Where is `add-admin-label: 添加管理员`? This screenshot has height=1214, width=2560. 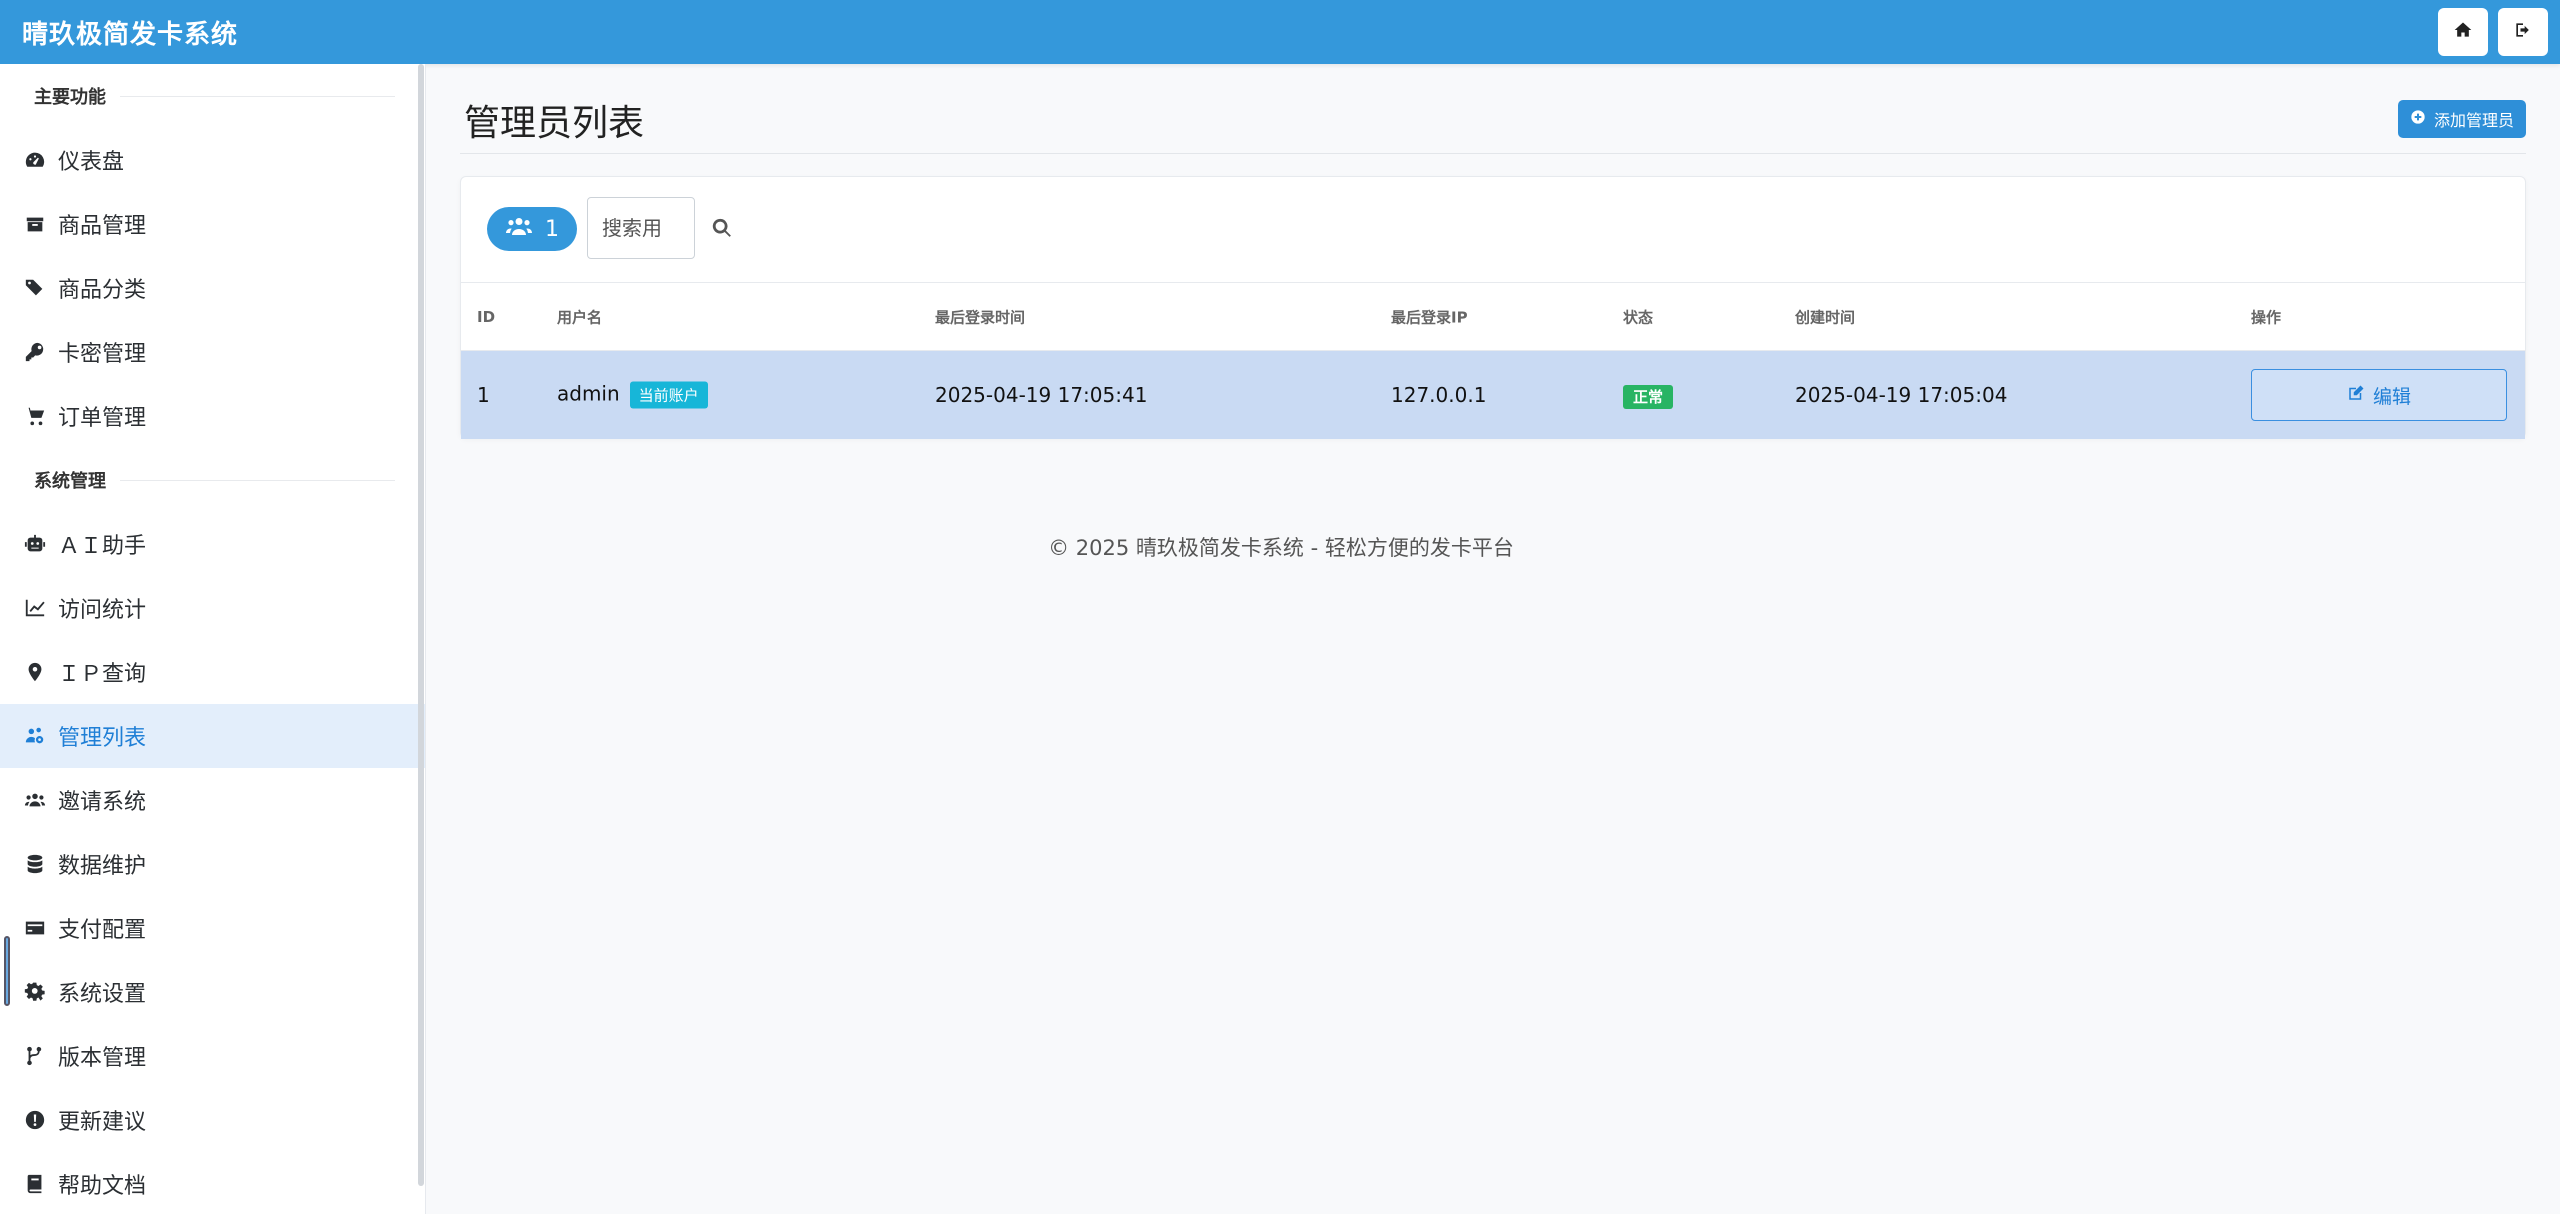
add-admin-label: 添加管理员 is located at coordinates (2473, 120).